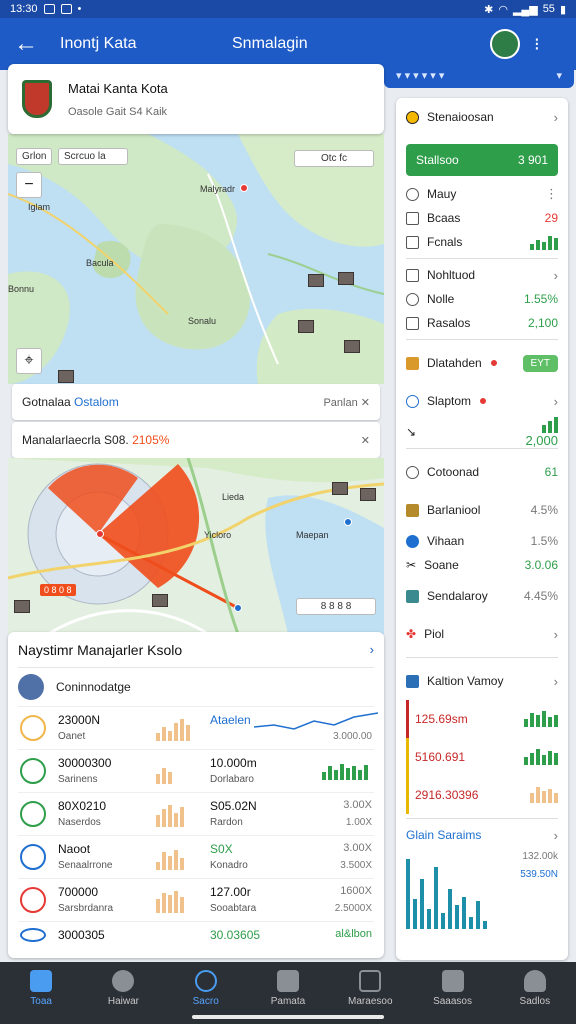  What do you see at coordinates (205, 1001) in the screenshot?
I see `nav-label: Sacro` at bounding box center [205, 1001].